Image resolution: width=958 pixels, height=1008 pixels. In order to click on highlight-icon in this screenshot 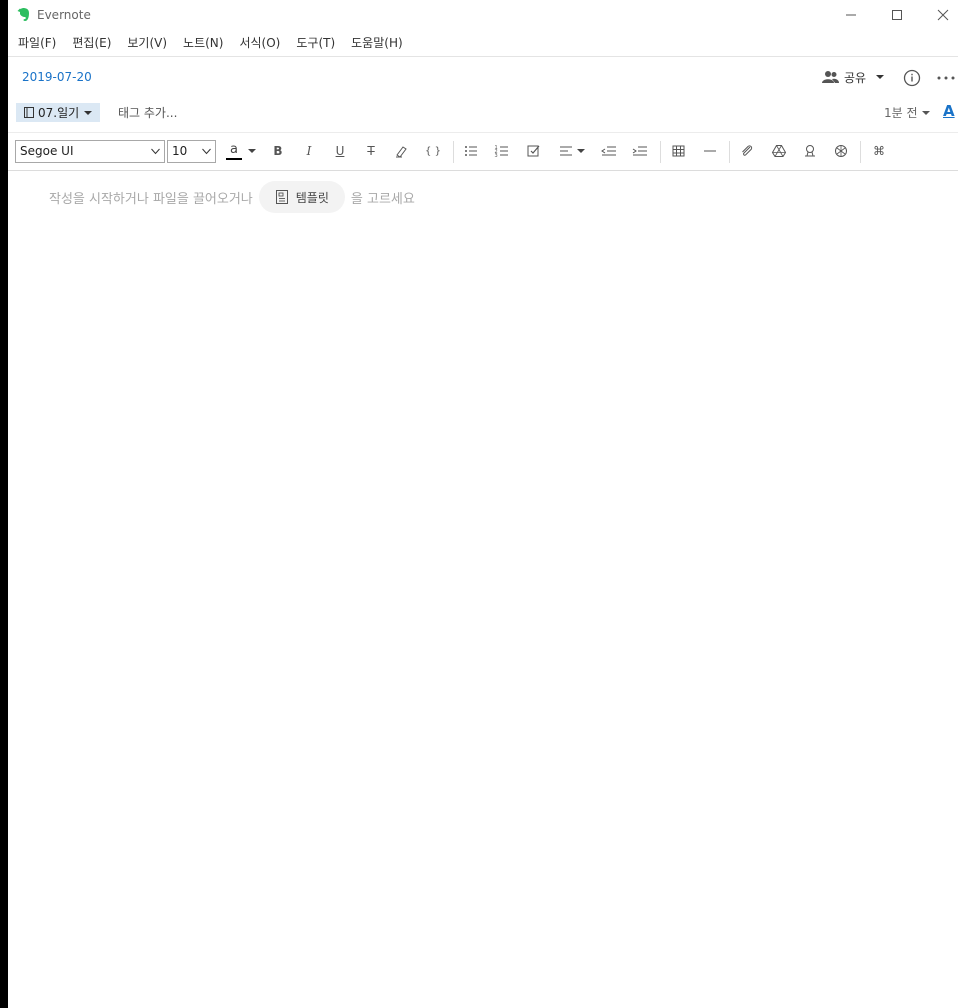, I will do `click(402, 151)`.